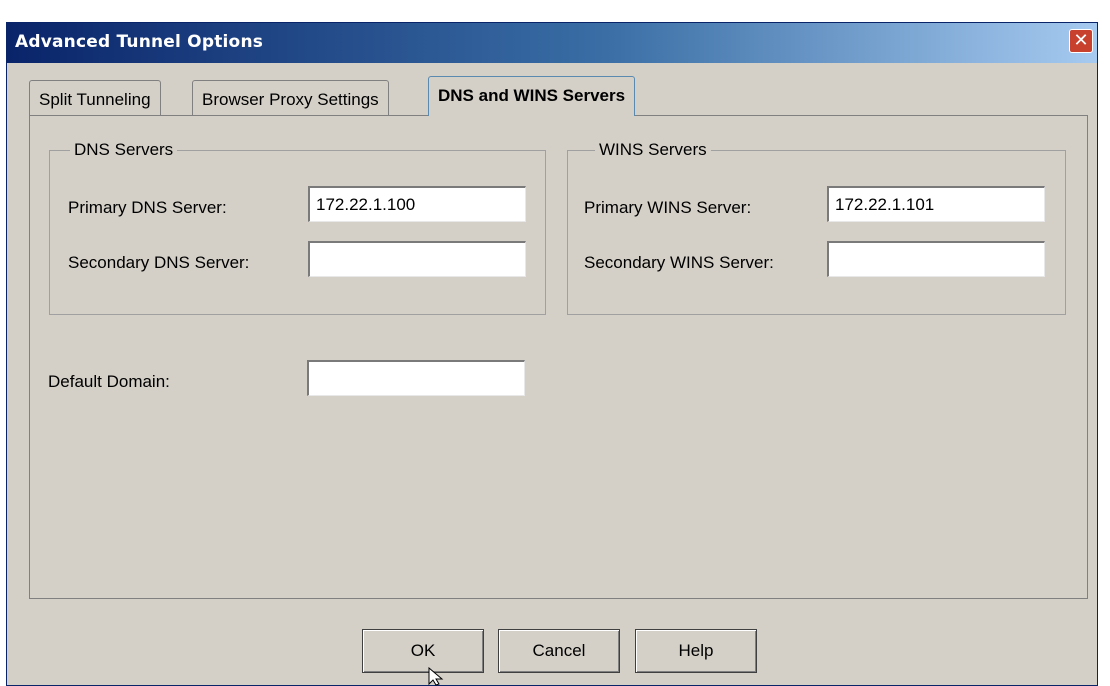 Image resolution: width=1110 pixels, height=686 pixels. Describe the element at coordinates (417, 259) in the screenshot. I see `secondary-dns-input` at that location.